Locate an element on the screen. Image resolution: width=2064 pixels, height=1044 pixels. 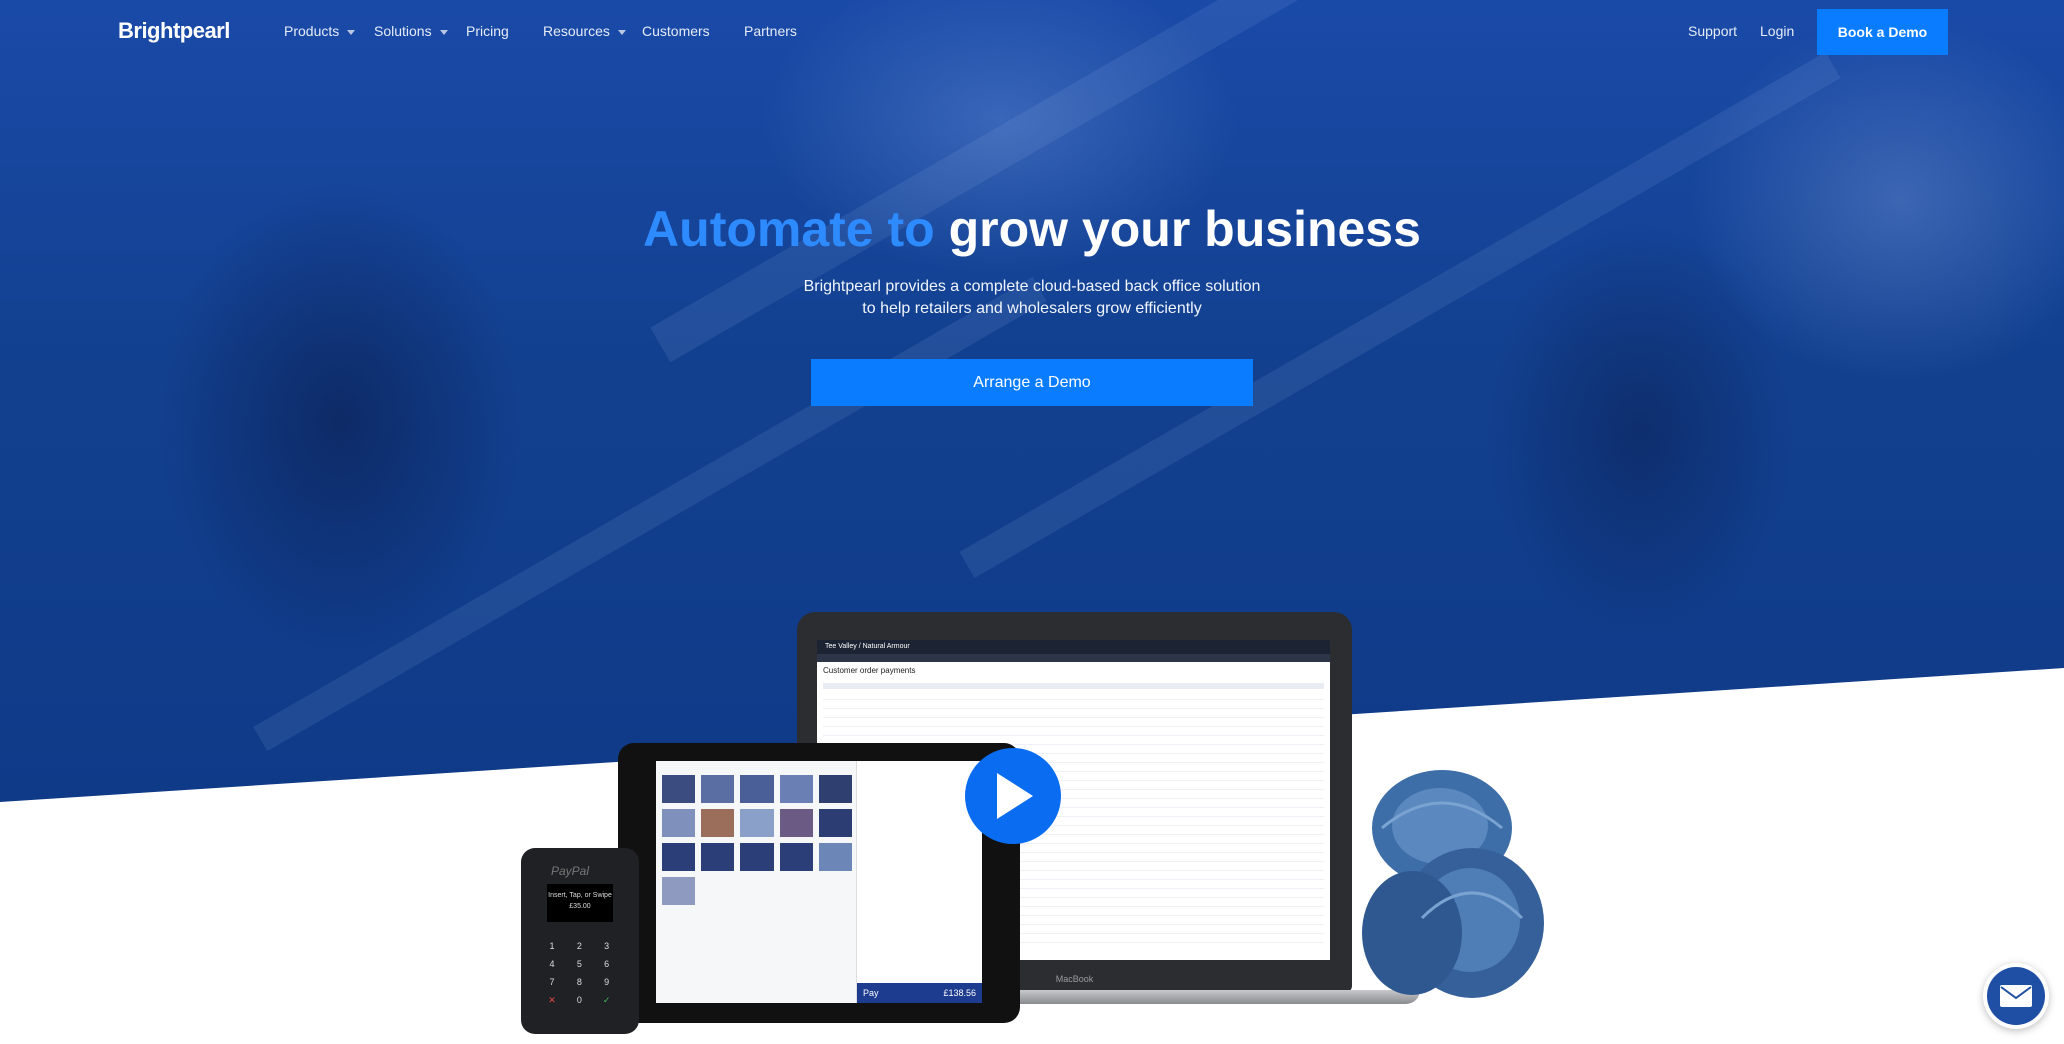
key: 6 is located at coordinates (607, 964).